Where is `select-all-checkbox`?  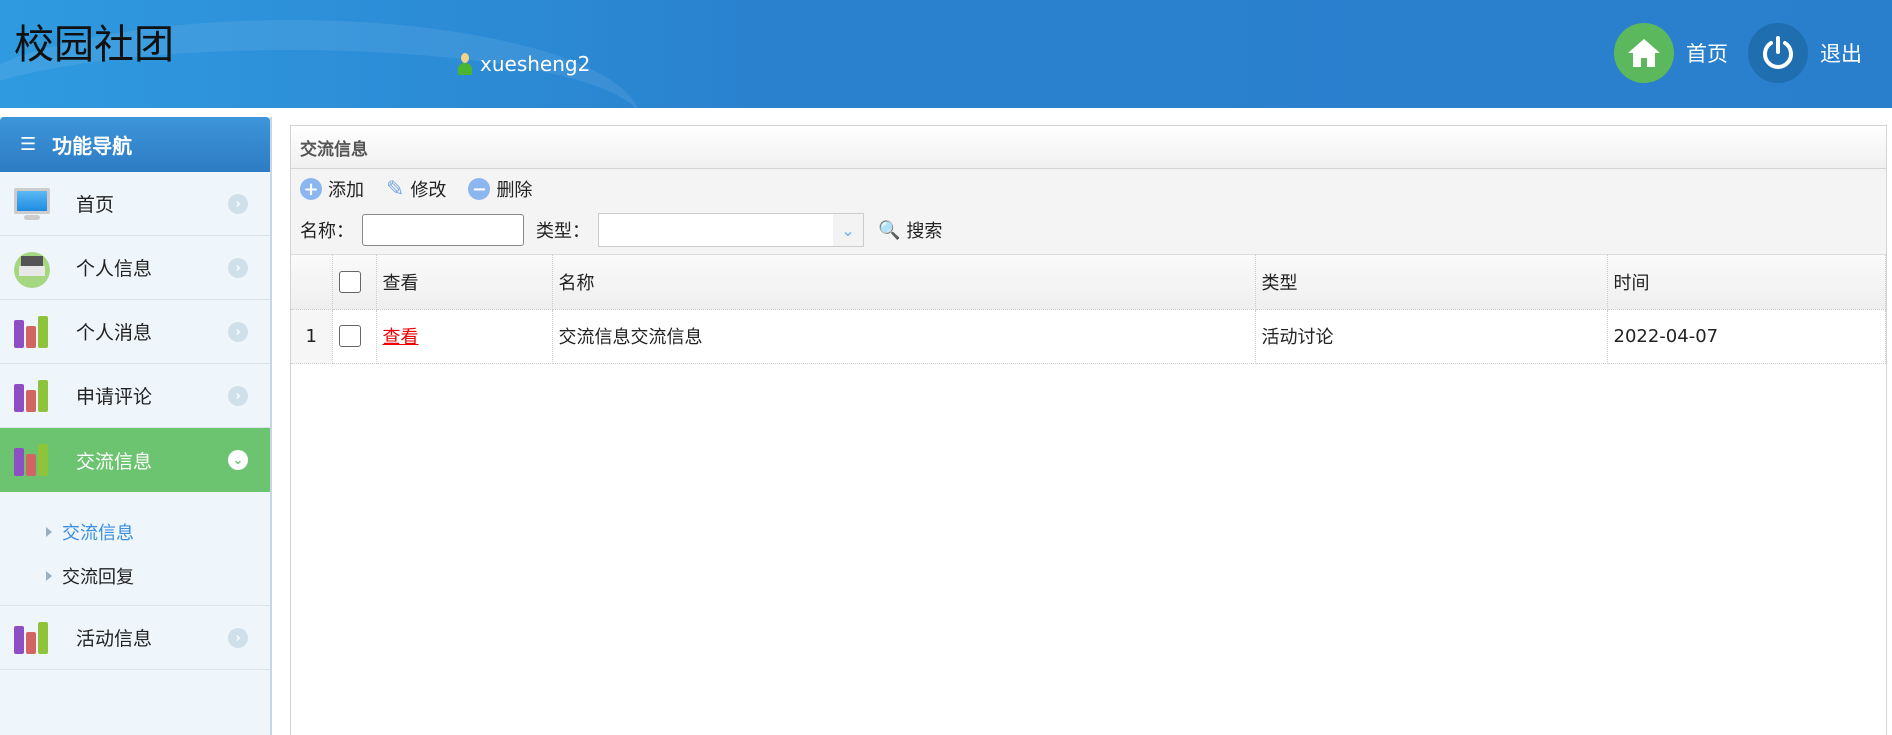
select-all-checkbox is located at coordinates (349, 281).